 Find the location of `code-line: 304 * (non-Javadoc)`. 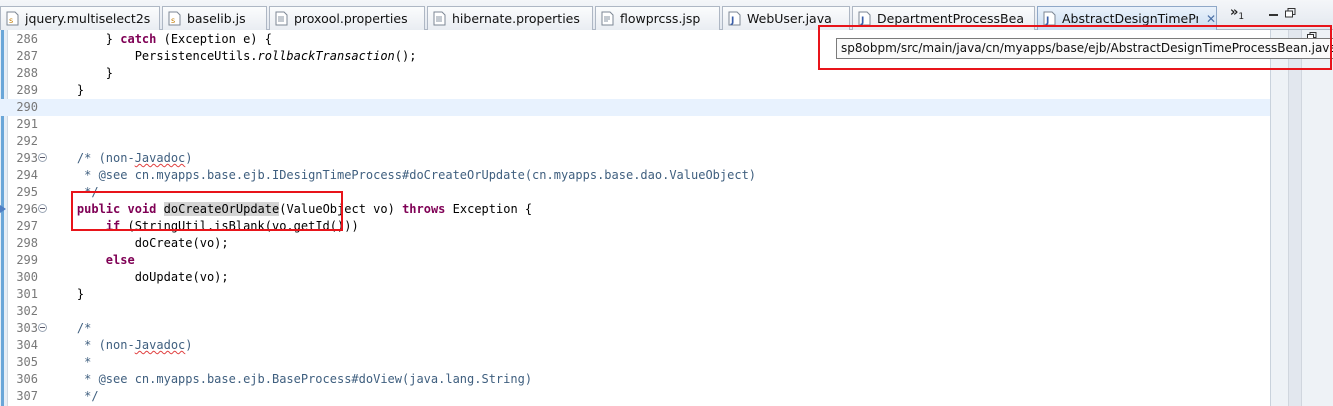

code-line: 304 * (non-Javadoc) is located at coordinates (635, 345).